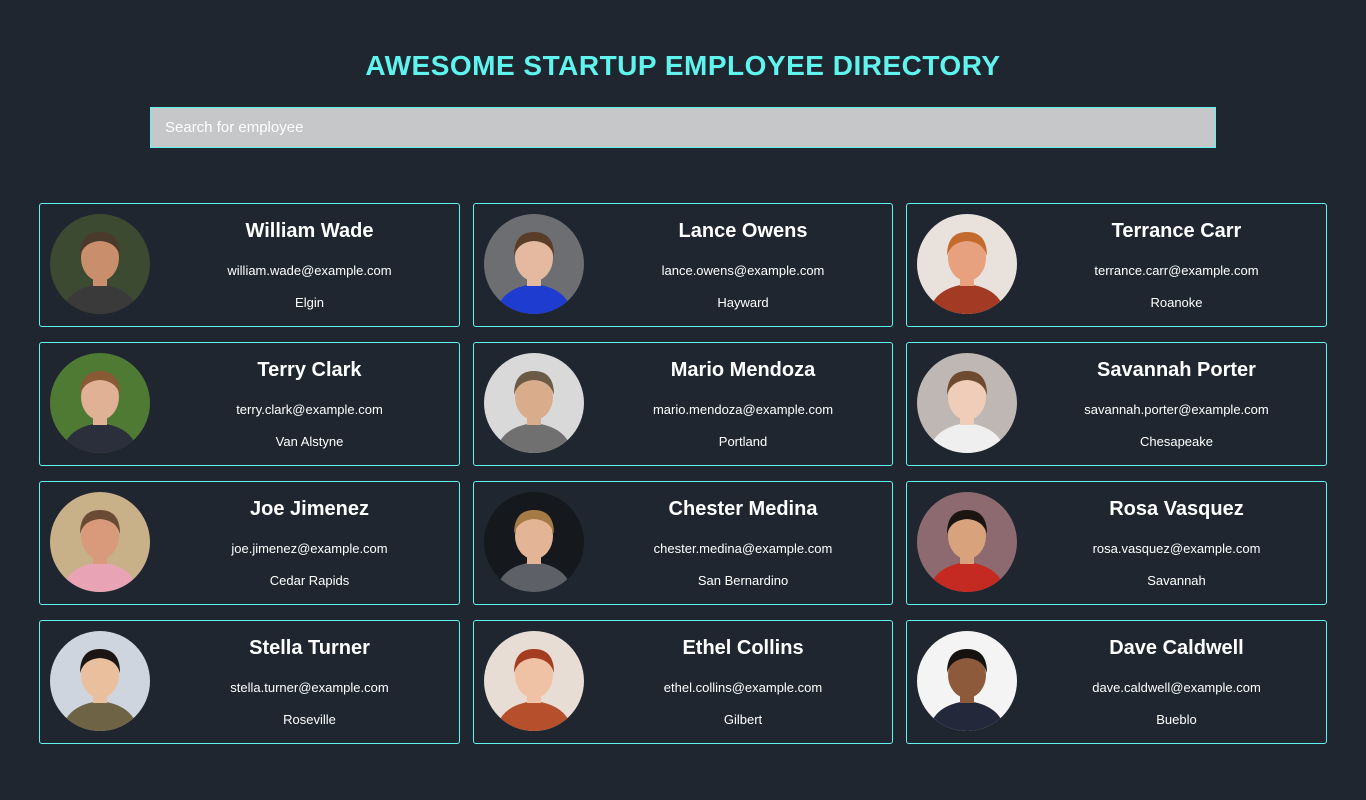  Describe the element at coordinates (743, 648) in the screenshot. I see `employee-name: Ethel Collins` at that location.